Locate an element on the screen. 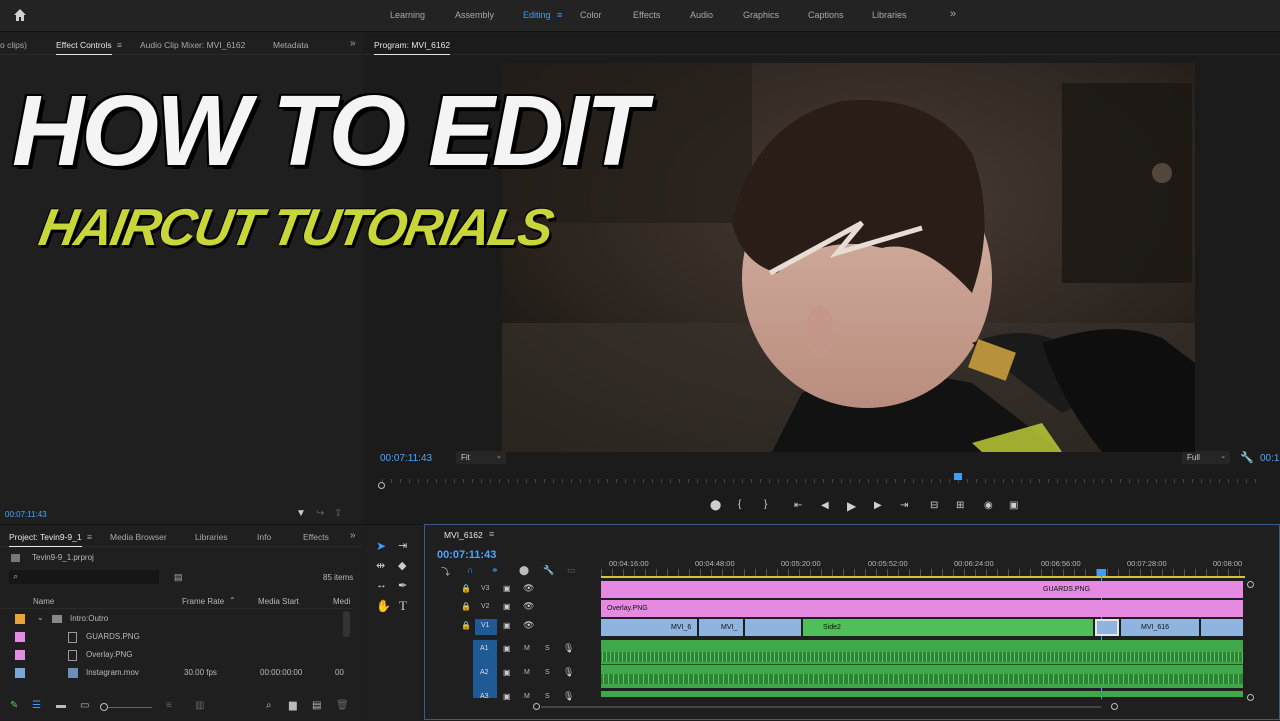  workspace-tab-color: Color is located at coordinates (591, 15).